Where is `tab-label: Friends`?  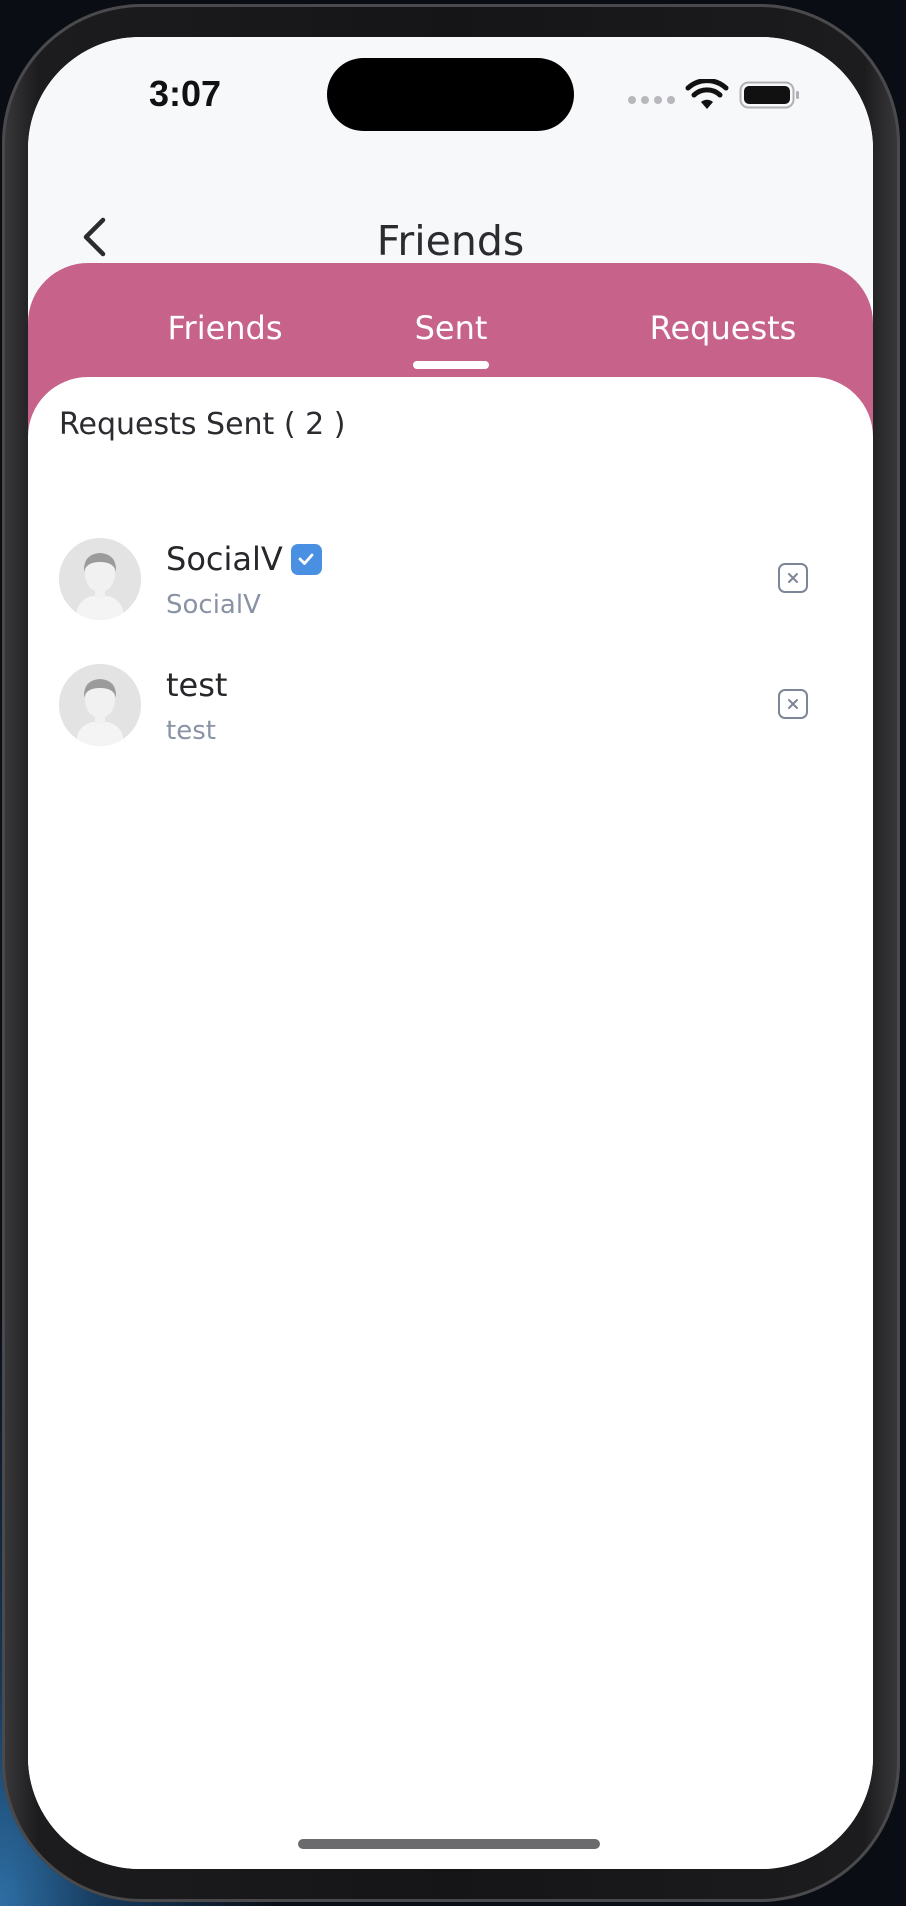
tab-label: Friends is located at coordinates (225, 328).